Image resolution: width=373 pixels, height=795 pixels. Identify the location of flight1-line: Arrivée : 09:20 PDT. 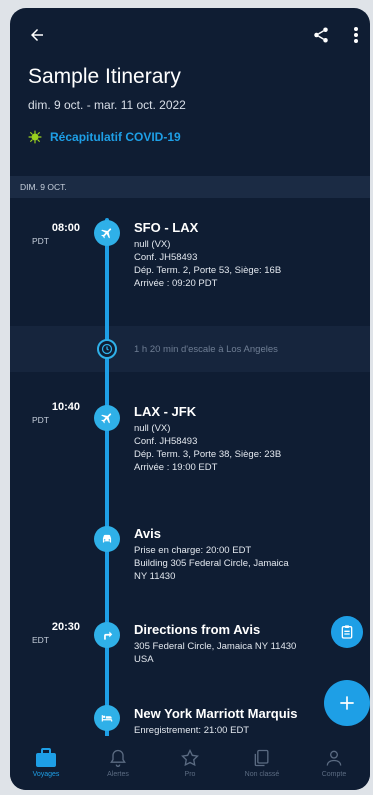
(176, 283).